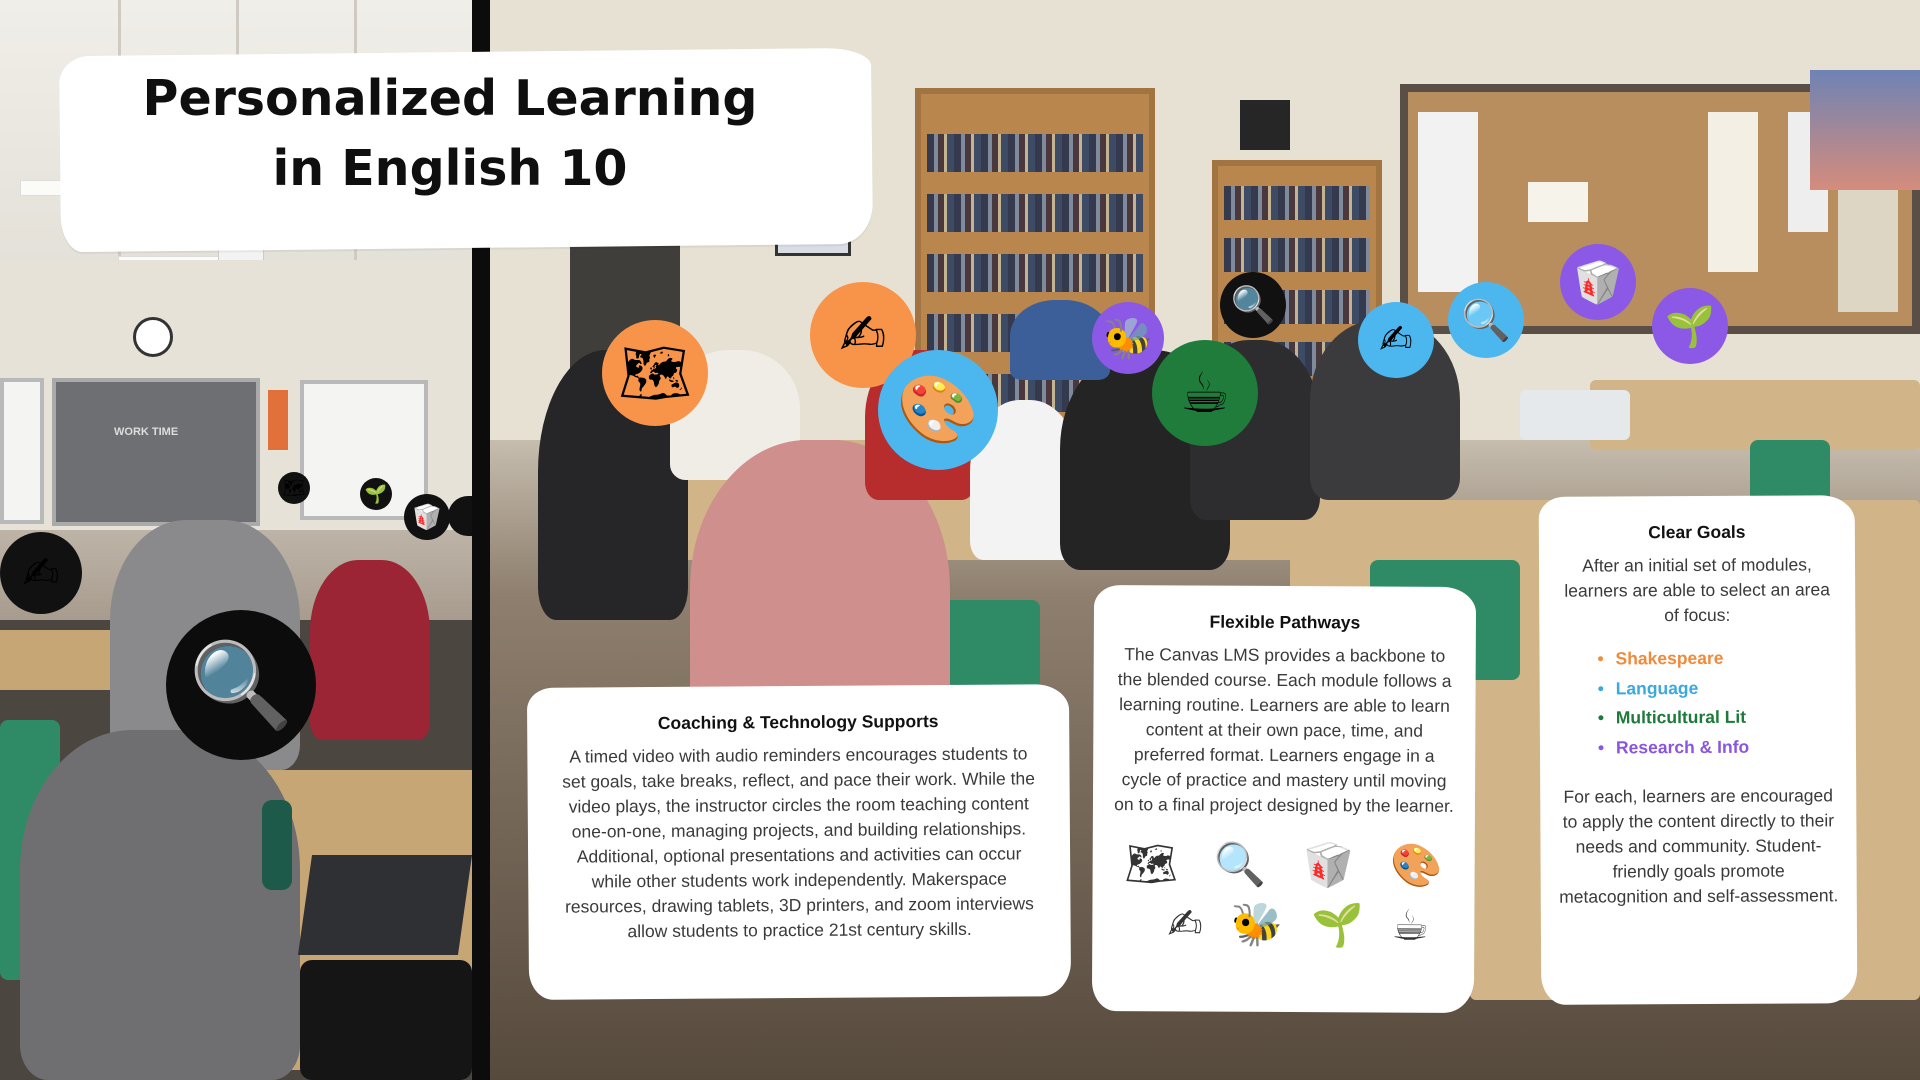 This screenshot has height=1080, width=1920. I want to click on screen-text: WORK TIME, so click(146, 432).